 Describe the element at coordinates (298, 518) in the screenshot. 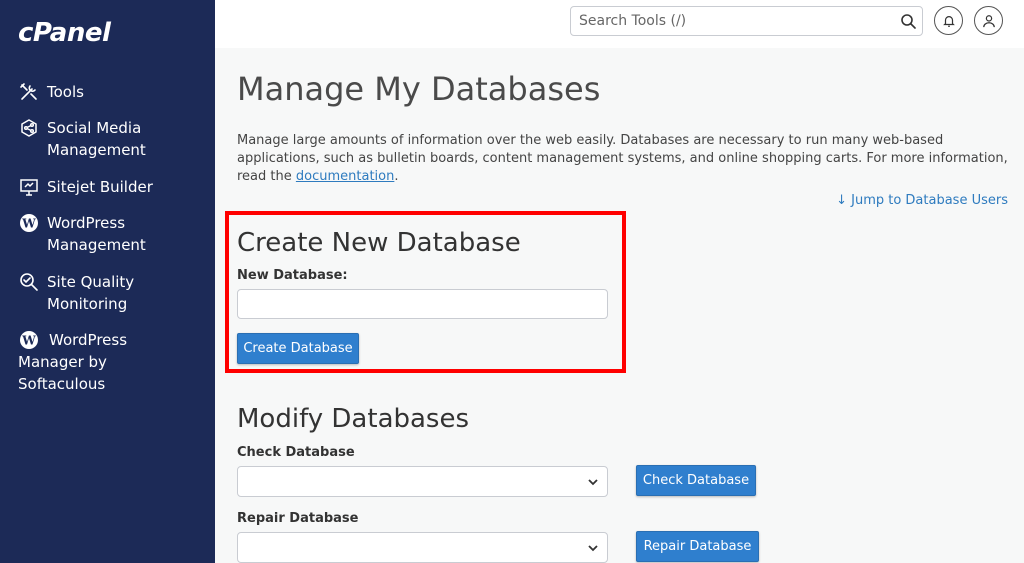

I see `repair-database-label: Repair Database` at that location.